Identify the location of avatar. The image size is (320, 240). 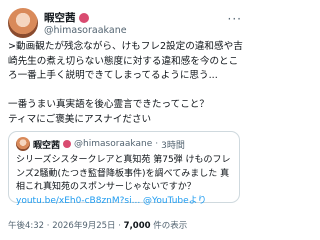
(23, 23).